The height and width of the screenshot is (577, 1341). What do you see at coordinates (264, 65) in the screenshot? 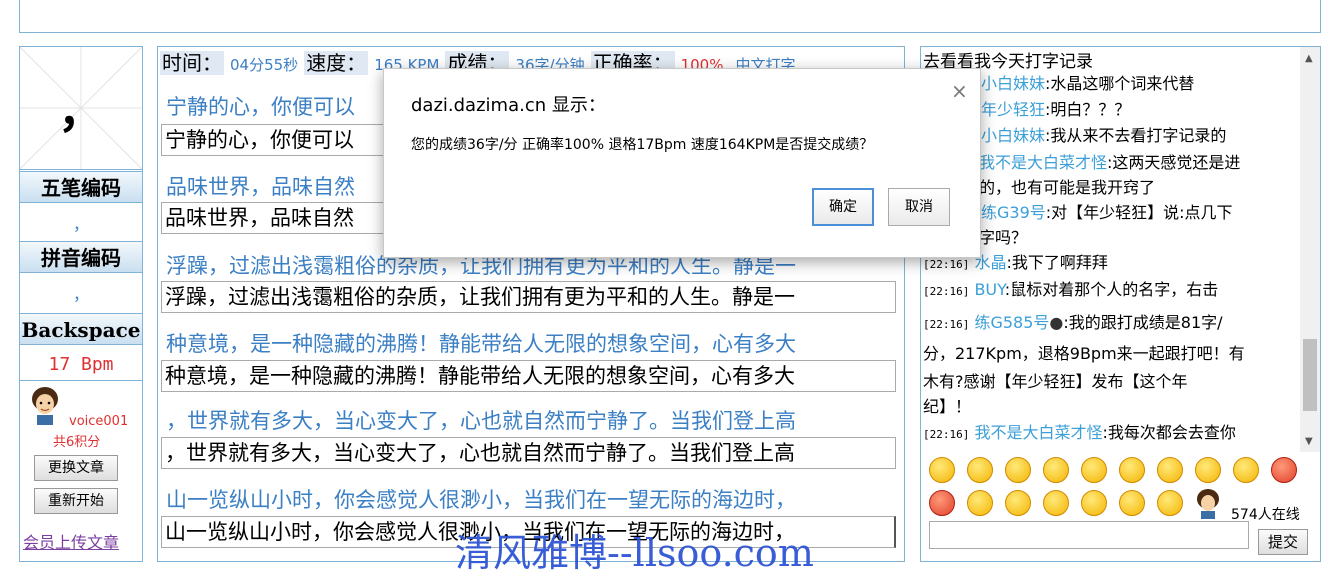
I see `time-value: 04分55秒` at bounding box center [264, 65].